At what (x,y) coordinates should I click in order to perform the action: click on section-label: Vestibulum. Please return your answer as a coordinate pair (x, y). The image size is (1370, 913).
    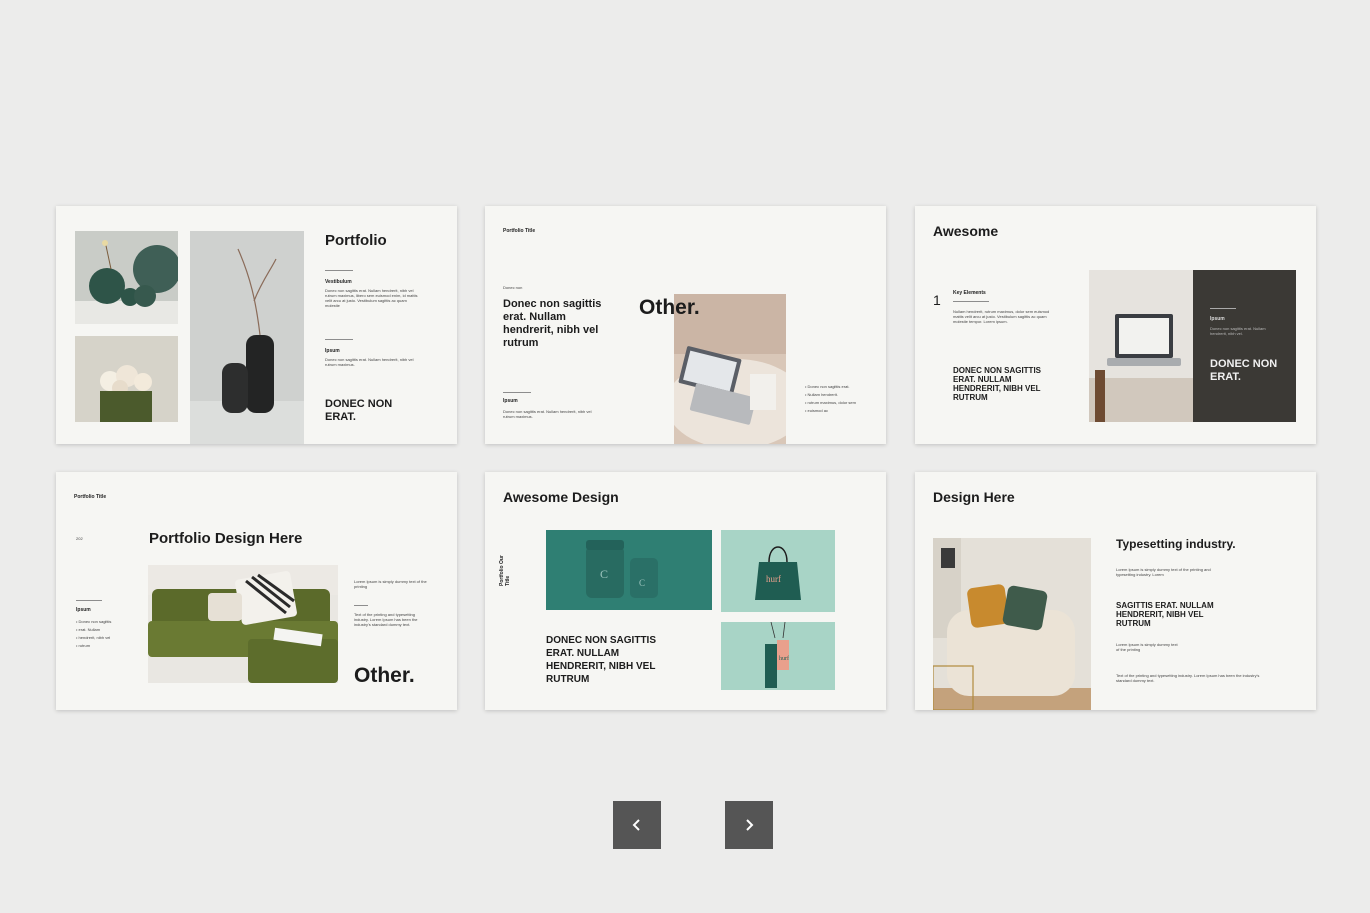
    Looking at the image, I should click on (338, 282).